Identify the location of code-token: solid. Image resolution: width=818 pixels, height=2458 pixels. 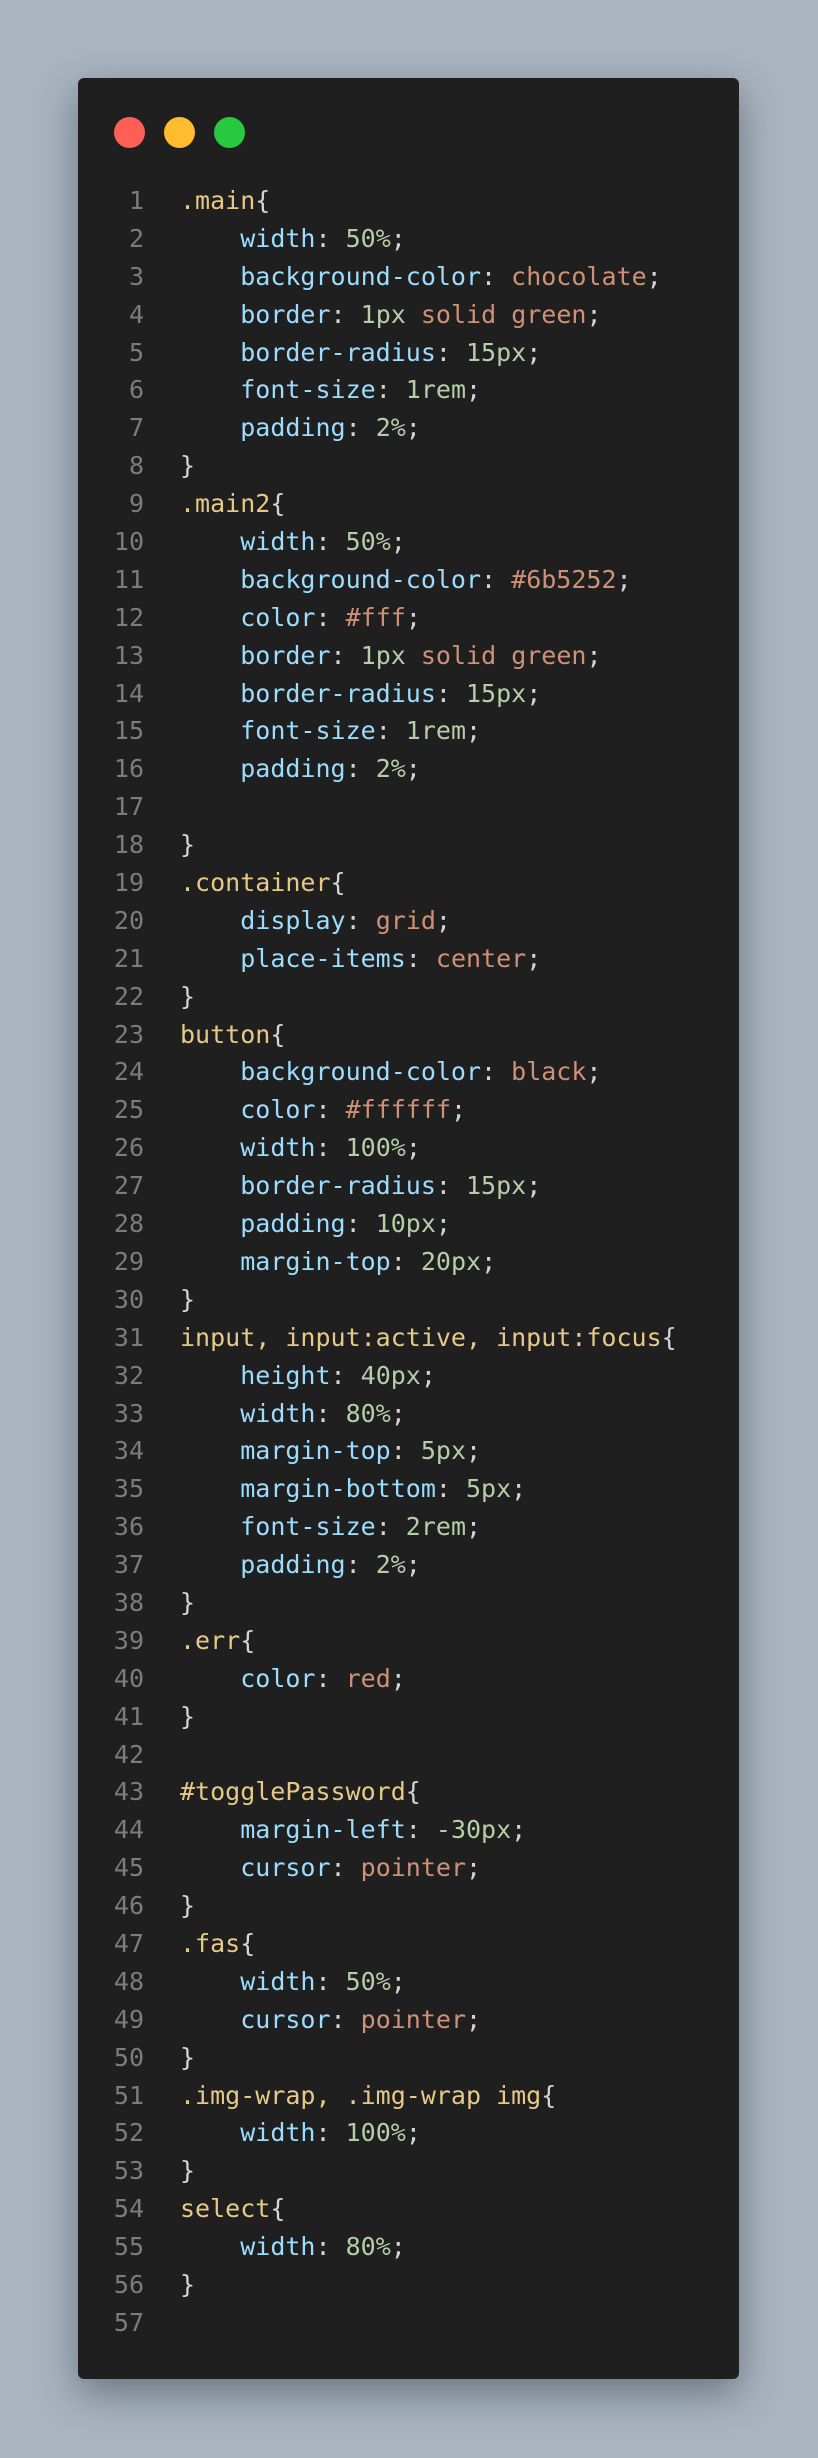
(458, 655).